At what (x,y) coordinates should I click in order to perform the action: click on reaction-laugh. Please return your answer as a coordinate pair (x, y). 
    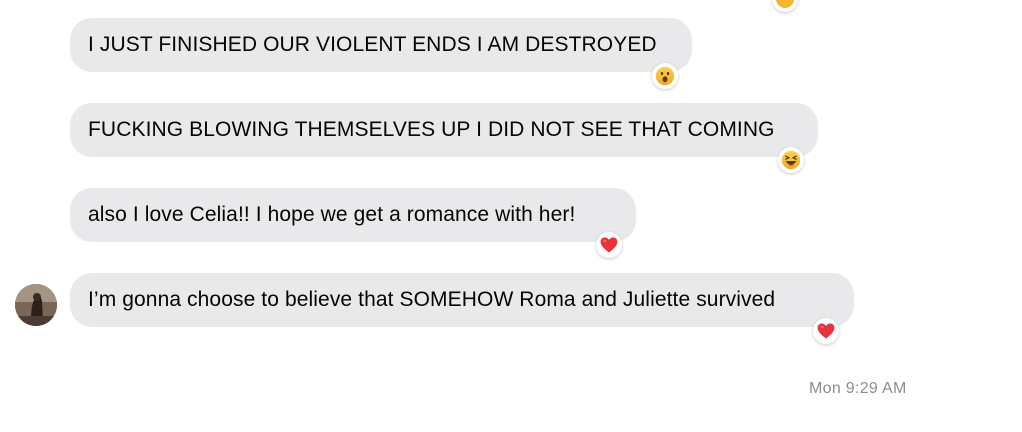
    Looking at the image, I should click on (791, 160).